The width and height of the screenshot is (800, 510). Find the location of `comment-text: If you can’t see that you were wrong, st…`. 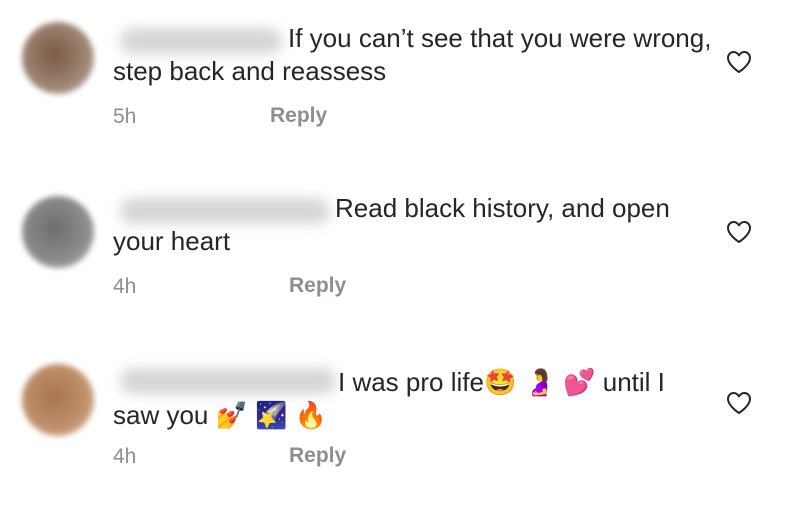

comment-text: If you can’t see that you were wrong, st… is located at coordinates (412, 54).